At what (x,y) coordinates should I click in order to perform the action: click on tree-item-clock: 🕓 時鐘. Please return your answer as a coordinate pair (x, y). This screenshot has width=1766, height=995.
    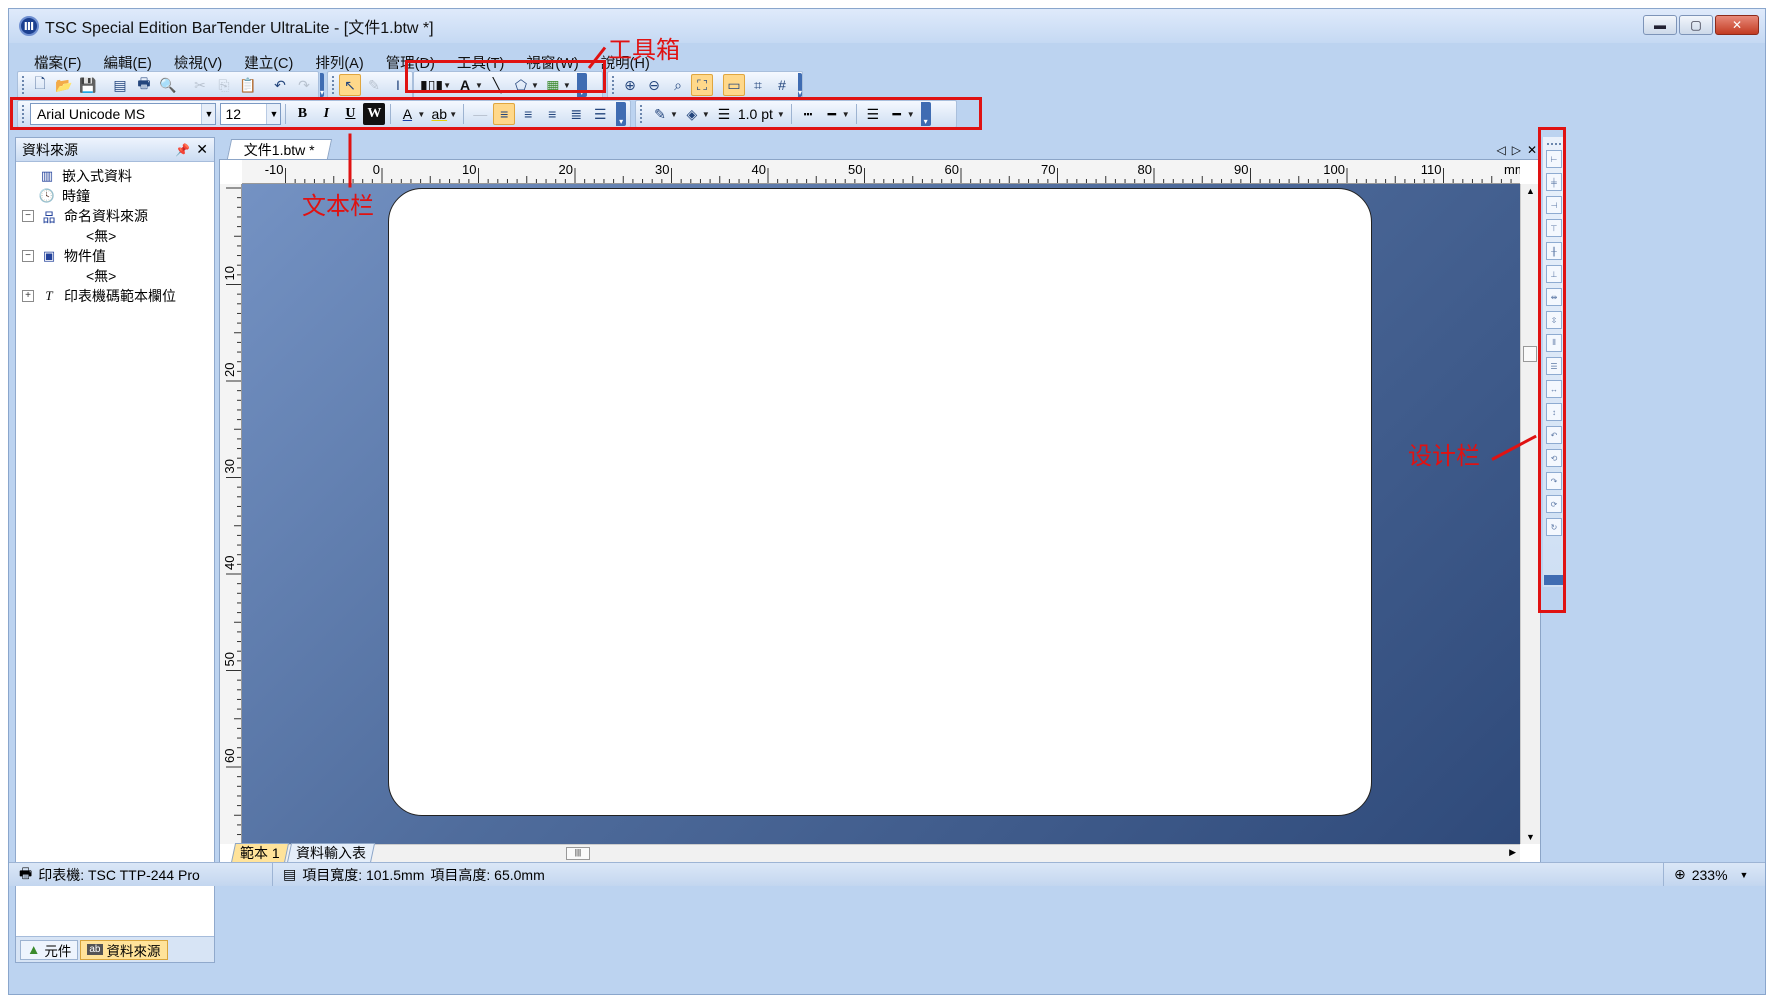
    Looking at the image, I should click on (115, 196).